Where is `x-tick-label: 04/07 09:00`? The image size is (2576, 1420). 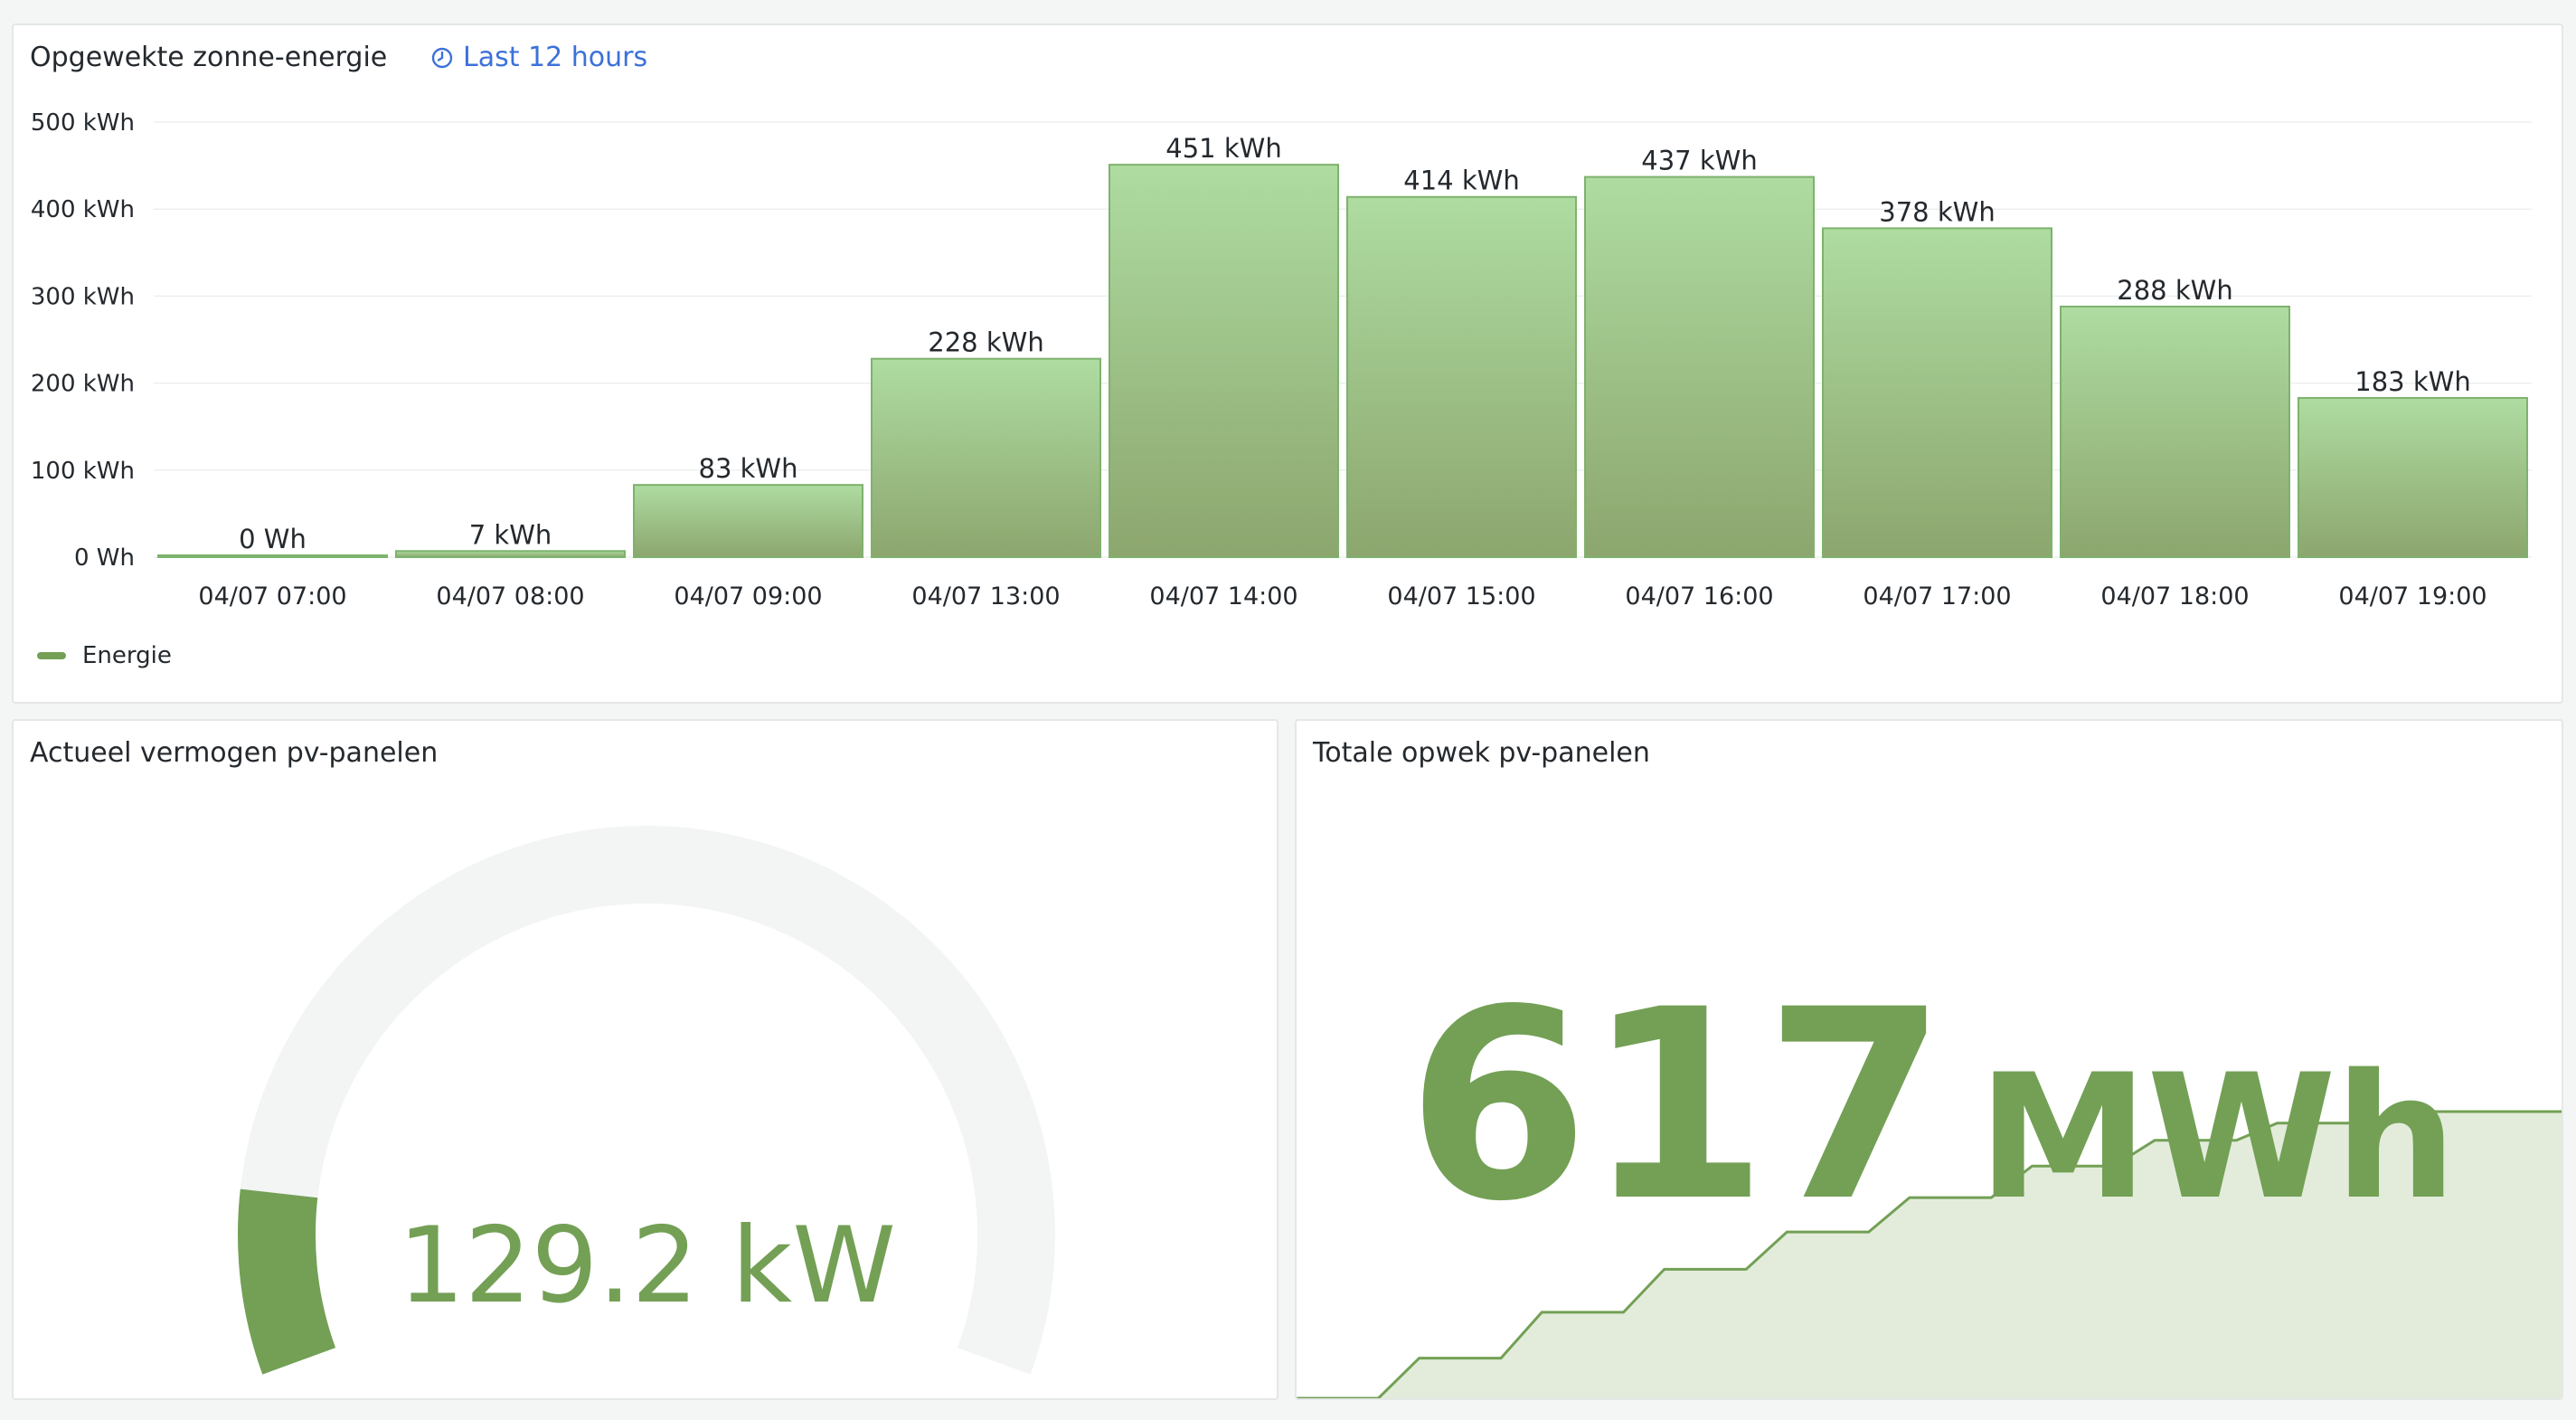 x-tick-label: 04/07 09:00 is located at coordinates (748, 596).